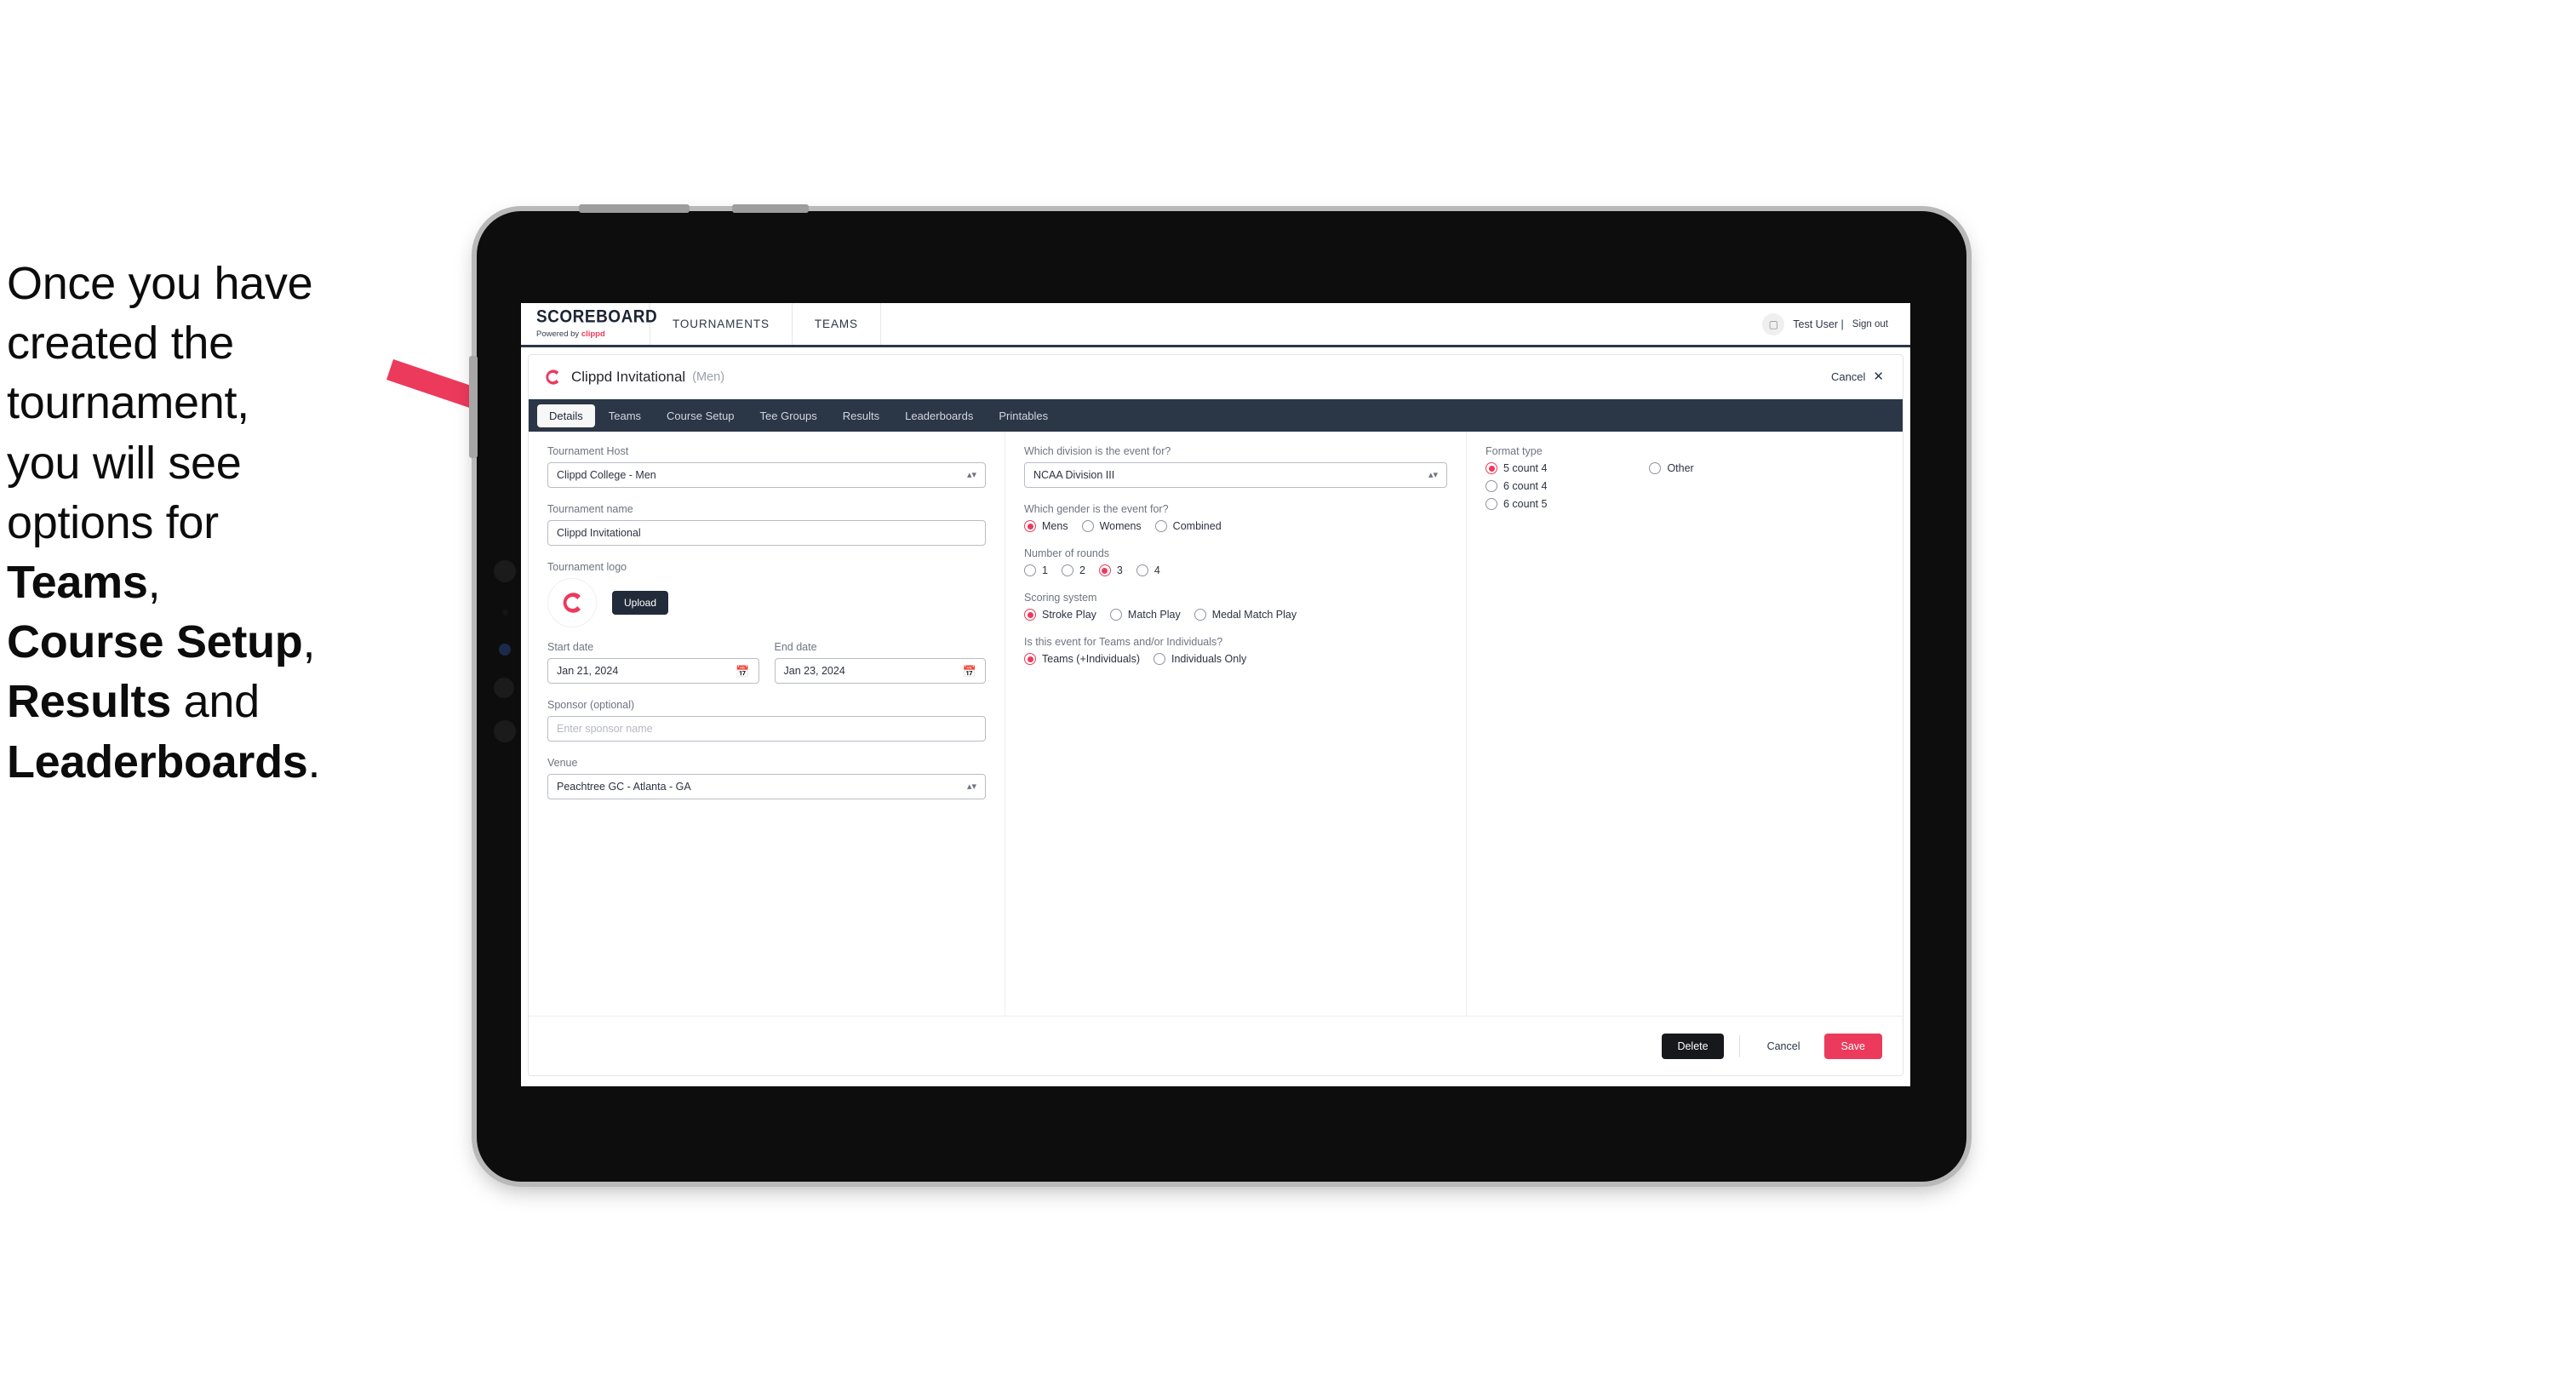  I want to click on format-type-label: Format type, so click(1514, 451).